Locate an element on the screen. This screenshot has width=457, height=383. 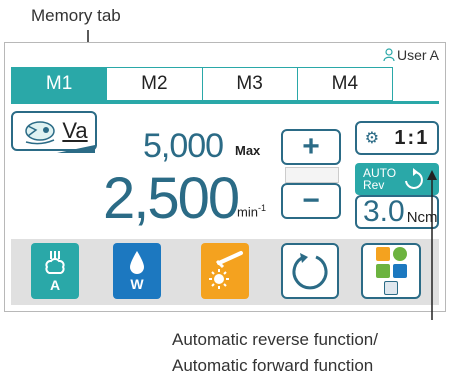
max-speed-value: 5,000 is located at coordinates (183, 146).